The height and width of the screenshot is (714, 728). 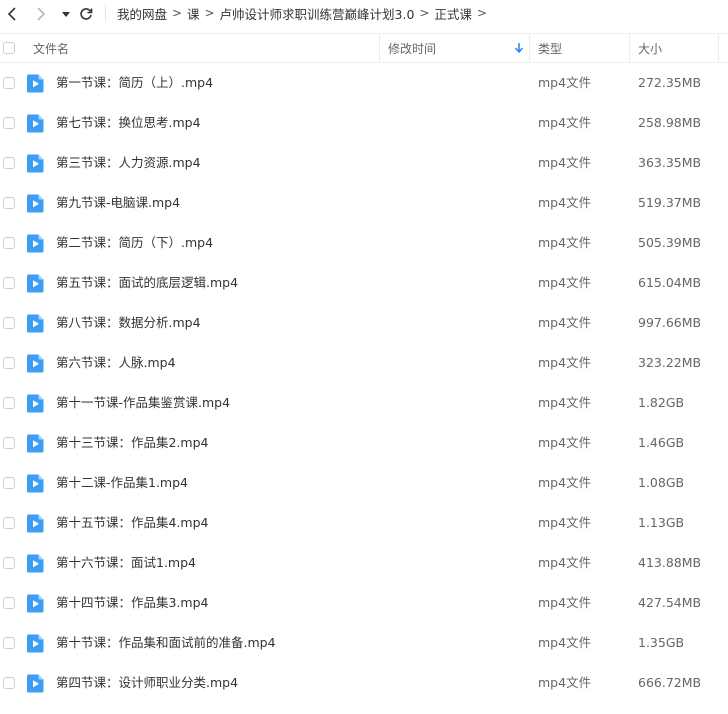 I want to click on file-list-header: 文件名 修改时间 类型 大小, so click(x=364, y=48).